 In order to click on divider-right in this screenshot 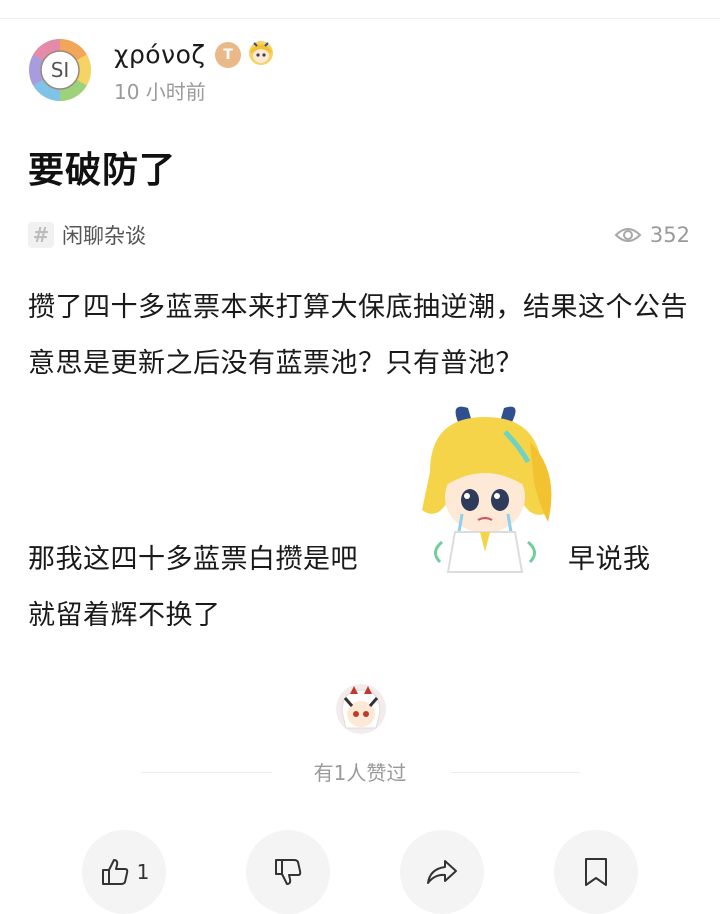, I will do `click(515, 772)`.